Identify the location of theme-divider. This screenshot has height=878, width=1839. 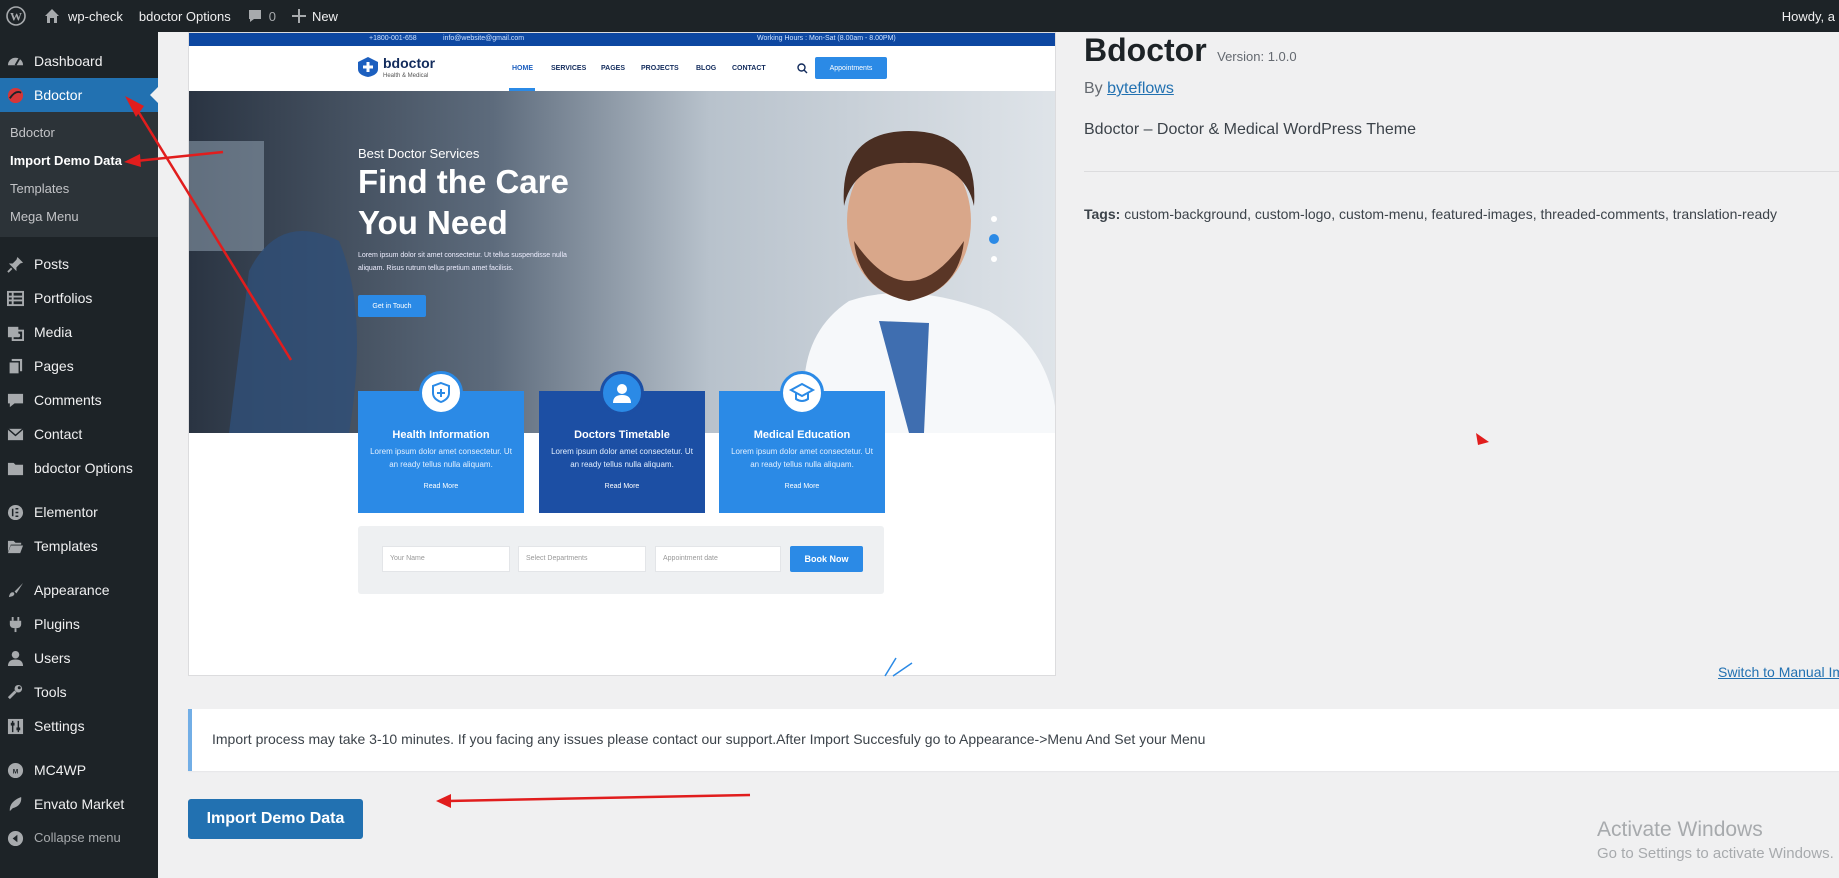
(1461, 171).